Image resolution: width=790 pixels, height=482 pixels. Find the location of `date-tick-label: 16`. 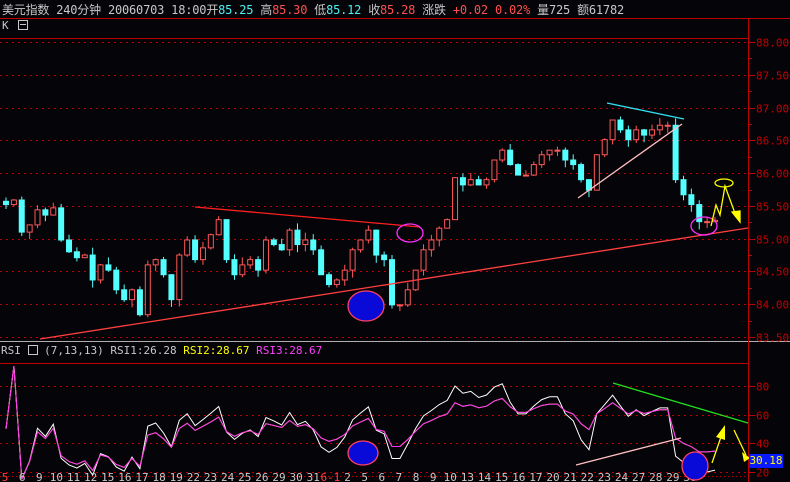

date-tick-label: 16 is located at coordinates (518, 476).